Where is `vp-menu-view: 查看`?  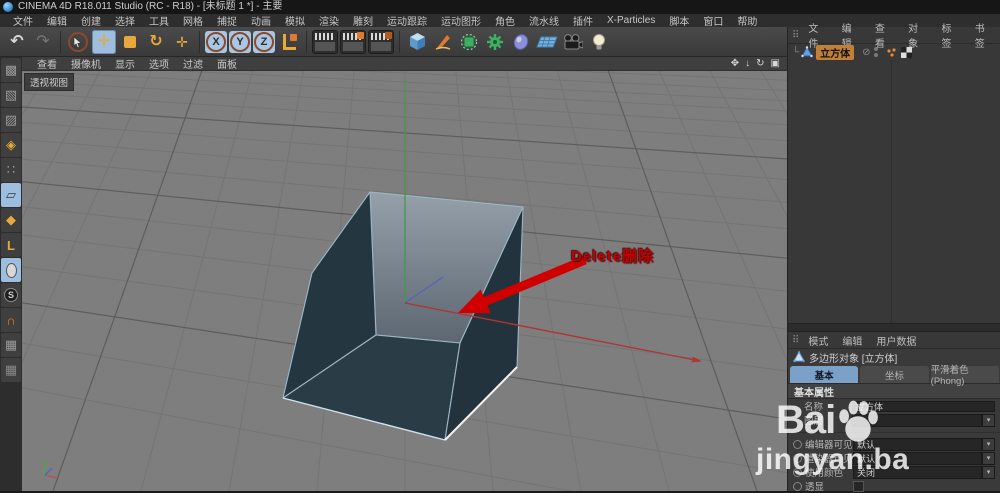 vp-menu-view: 查看 is located at coordinates (47, 64).